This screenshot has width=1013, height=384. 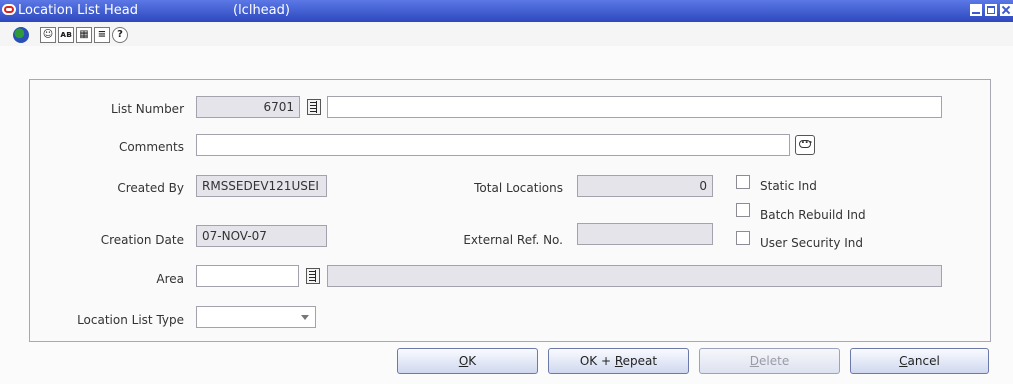 I want to click on area-field, so click(x=247, y=276).